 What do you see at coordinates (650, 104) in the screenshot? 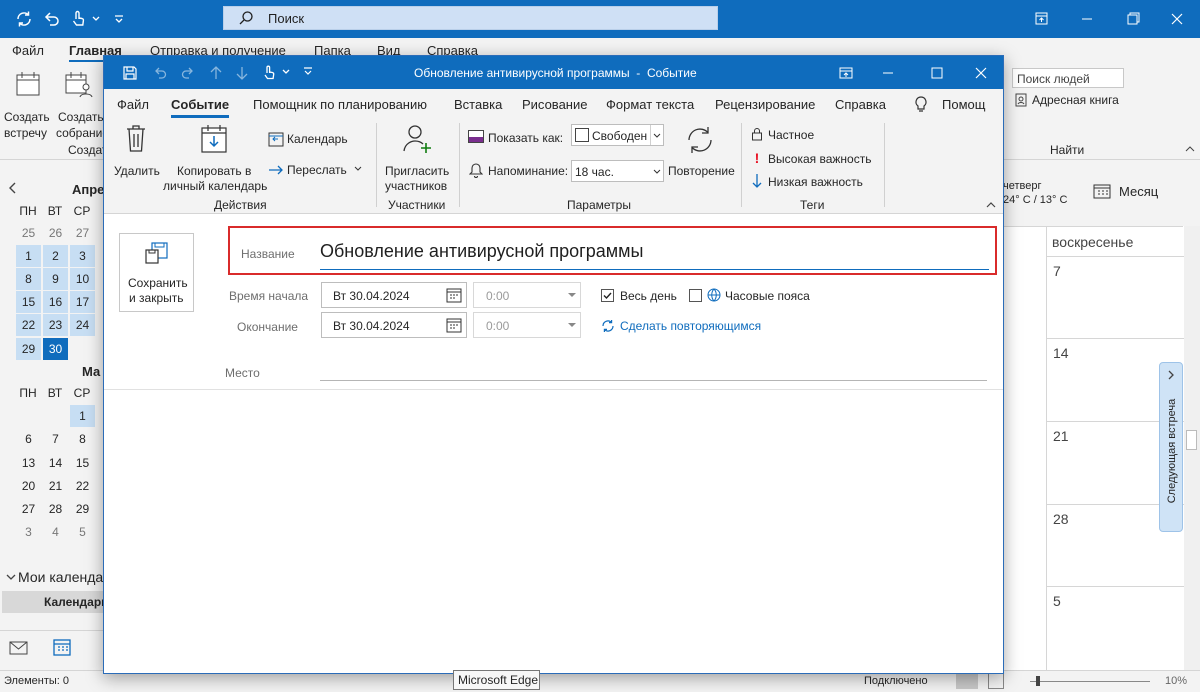
I see `tab-format-text: Формат текста` at bounding box center [650, 104].